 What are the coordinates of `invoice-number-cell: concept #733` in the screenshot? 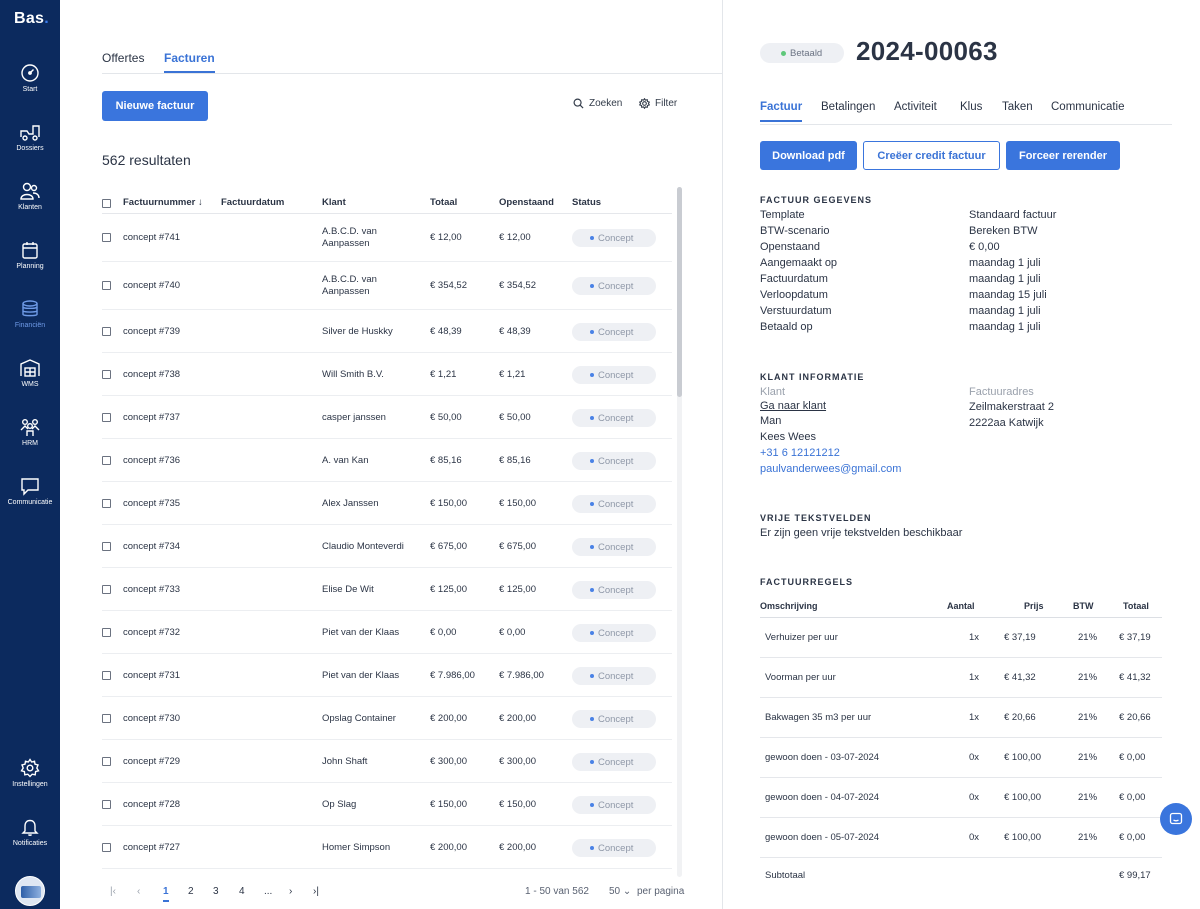 It's located at (151, 590).